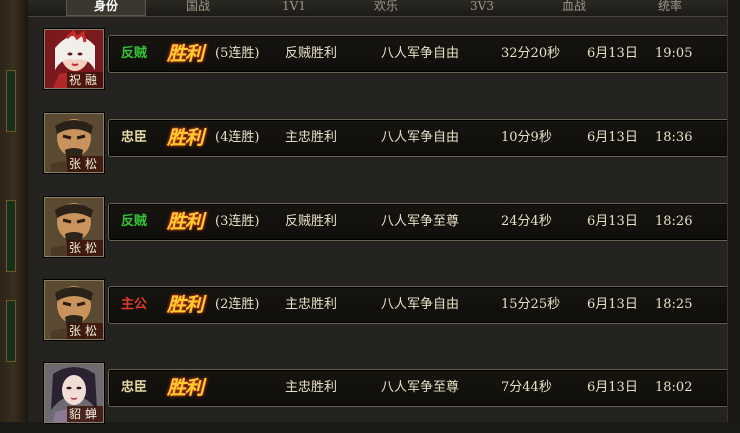 This screenshot has width=740, height=433. What do you see at coordinates (482, 7) in the screenshot?
I see `tab-3v3: 3V3` at bounding box center [482, 7].